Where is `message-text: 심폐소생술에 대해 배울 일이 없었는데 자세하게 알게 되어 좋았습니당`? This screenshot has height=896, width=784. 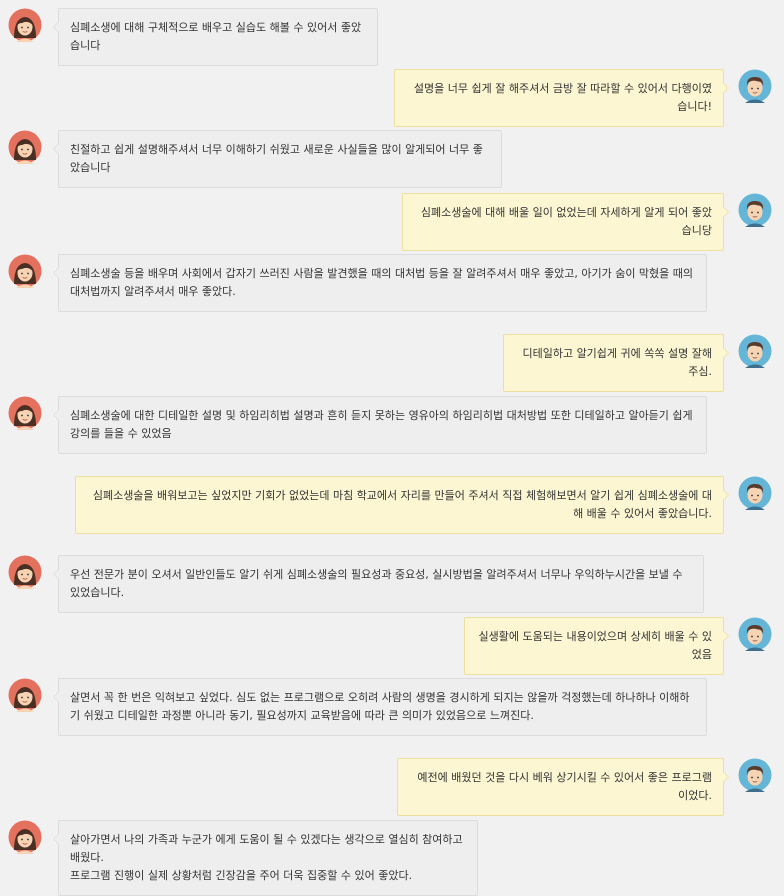 message-text: 심폐소생술에 대해 배울 일이 없었는데 자세하게 알게 되어 좋았습니당 is located at coordinates (566, 221).